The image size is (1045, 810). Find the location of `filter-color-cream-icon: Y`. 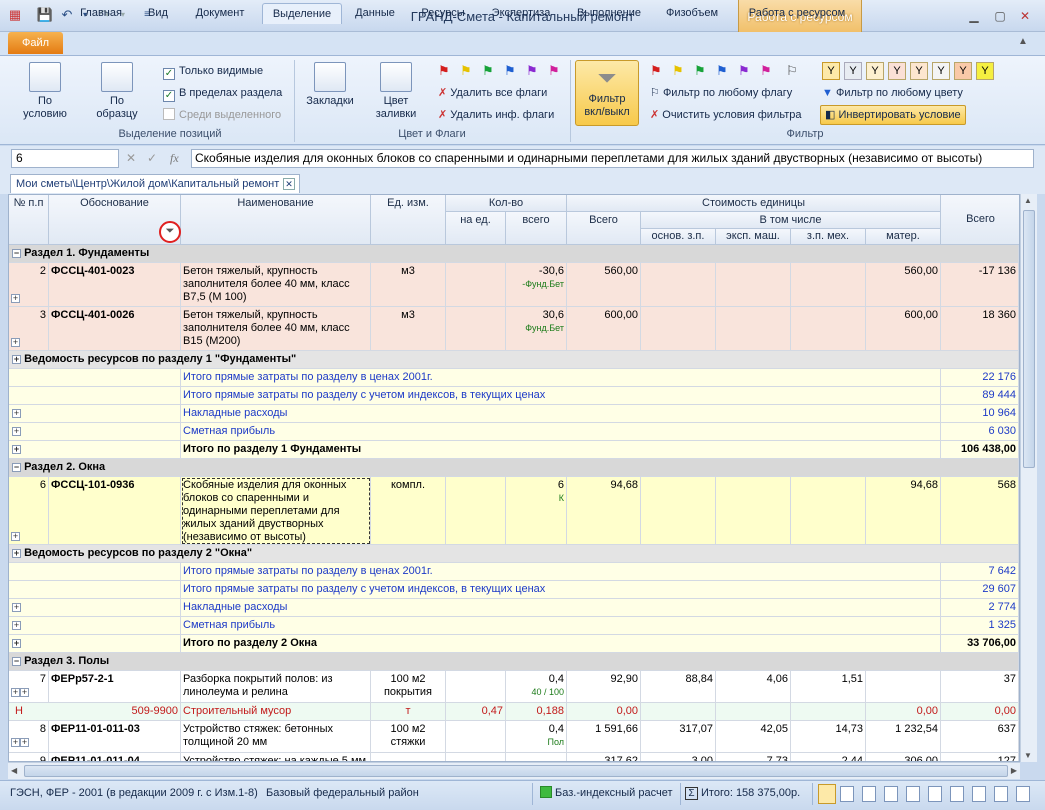

filter-color-cream-icon: Y is located at coordinates (875, 71).